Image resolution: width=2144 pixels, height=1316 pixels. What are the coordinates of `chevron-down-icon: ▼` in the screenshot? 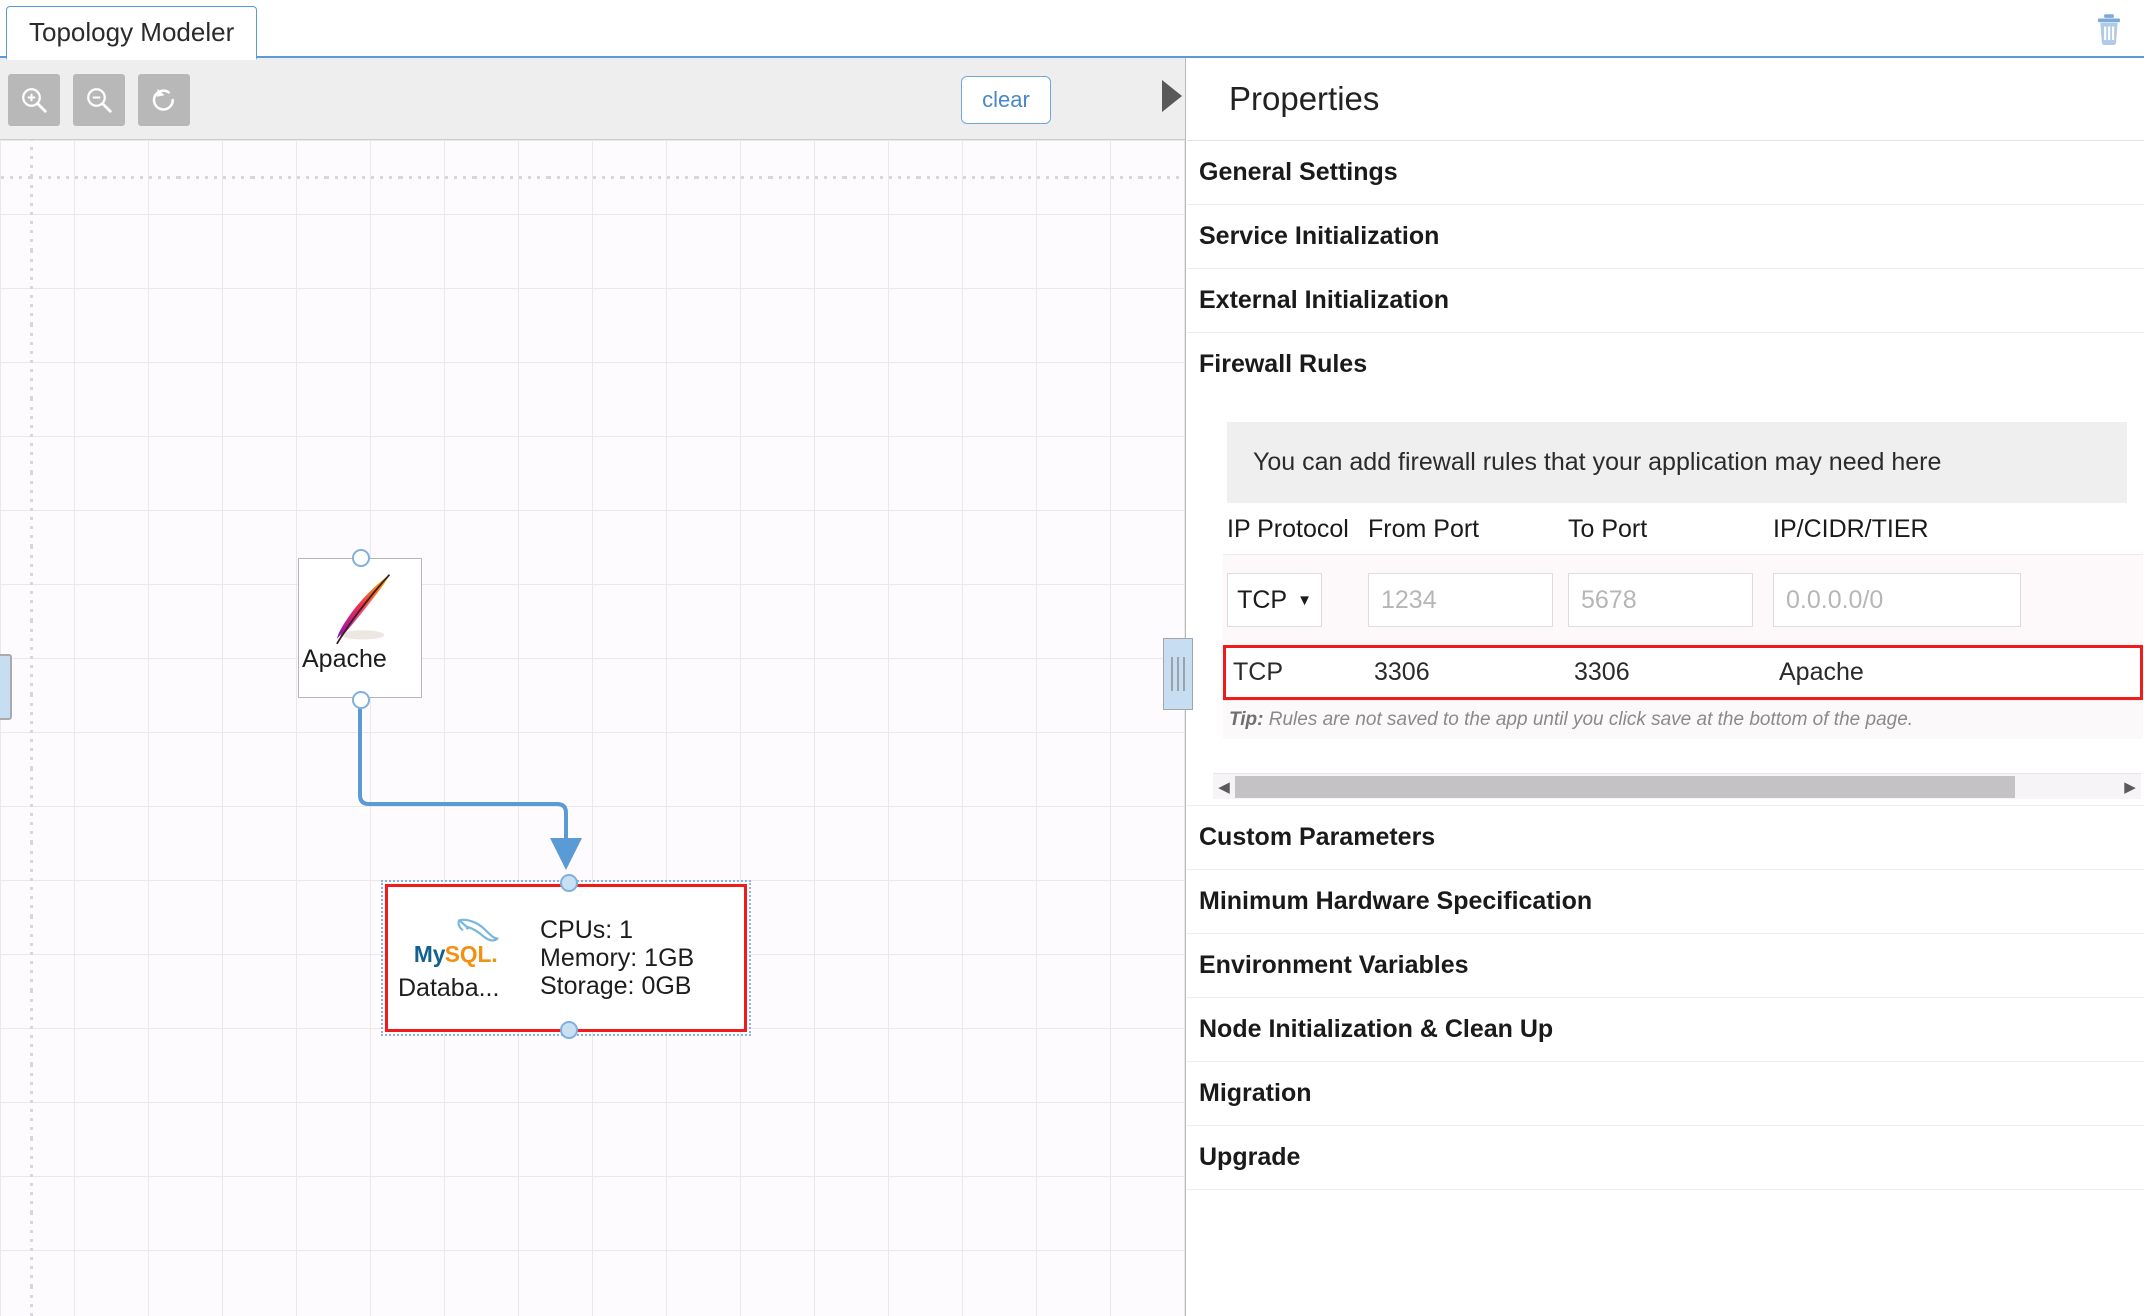 It's located at (1304, 600).